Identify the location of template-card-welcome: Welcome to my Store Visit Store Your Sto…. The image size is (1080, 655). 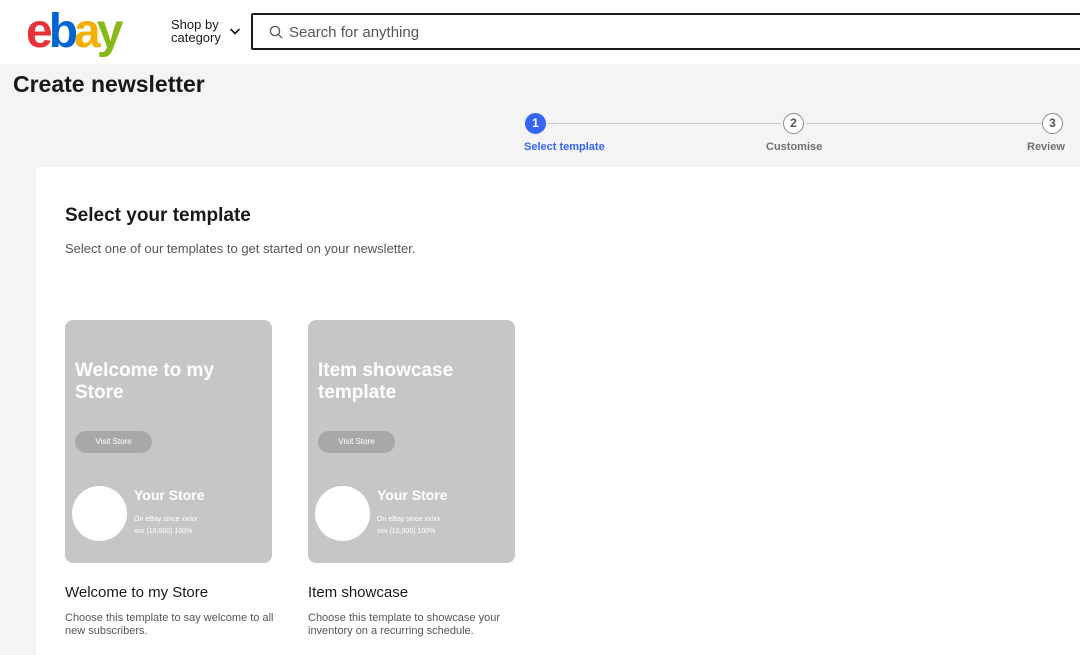
(168, 441).